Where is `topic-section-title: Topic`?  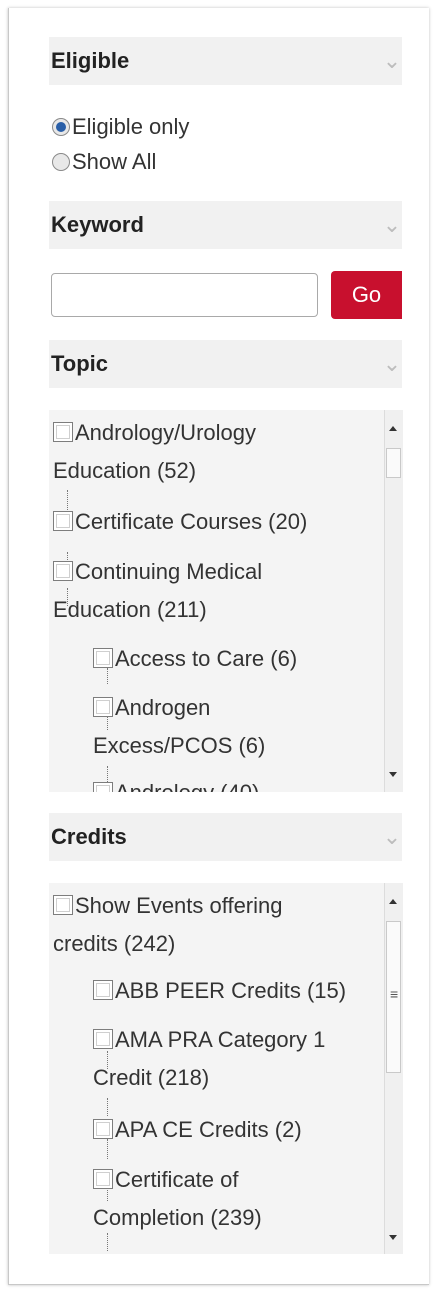
topic-section-title: Topic is located at coordinates (80, 363).